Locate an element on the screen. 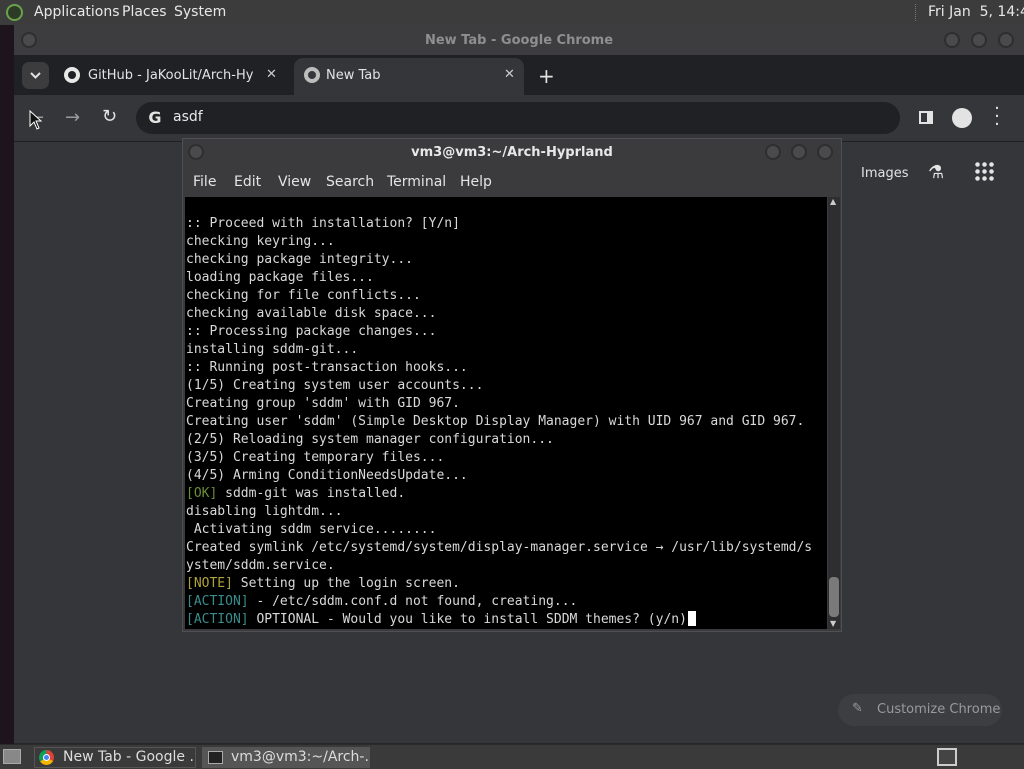 The image size is (1024, 769). chrome-icon is located at coordinates (312, 75).